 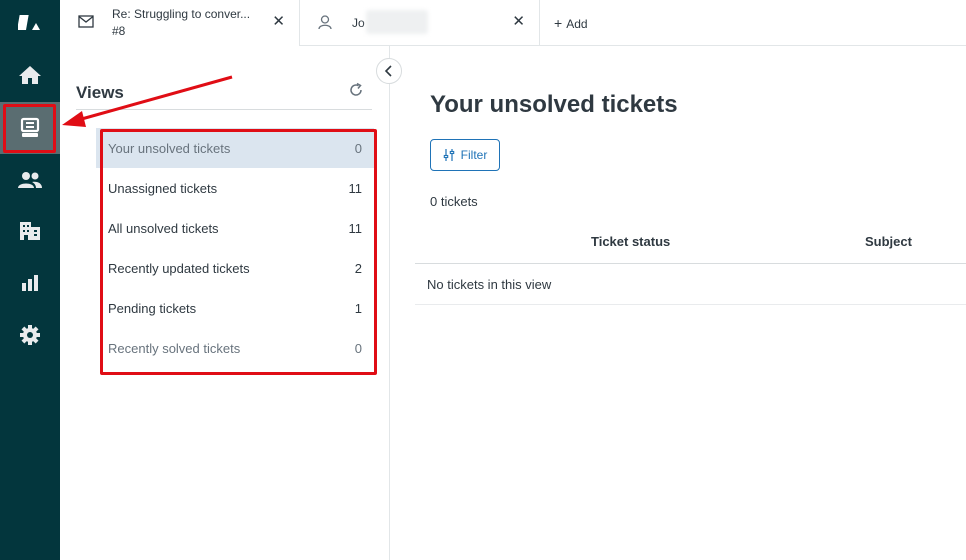 I want to click on column-header-subject: Subject, so click(x=888, y=241).